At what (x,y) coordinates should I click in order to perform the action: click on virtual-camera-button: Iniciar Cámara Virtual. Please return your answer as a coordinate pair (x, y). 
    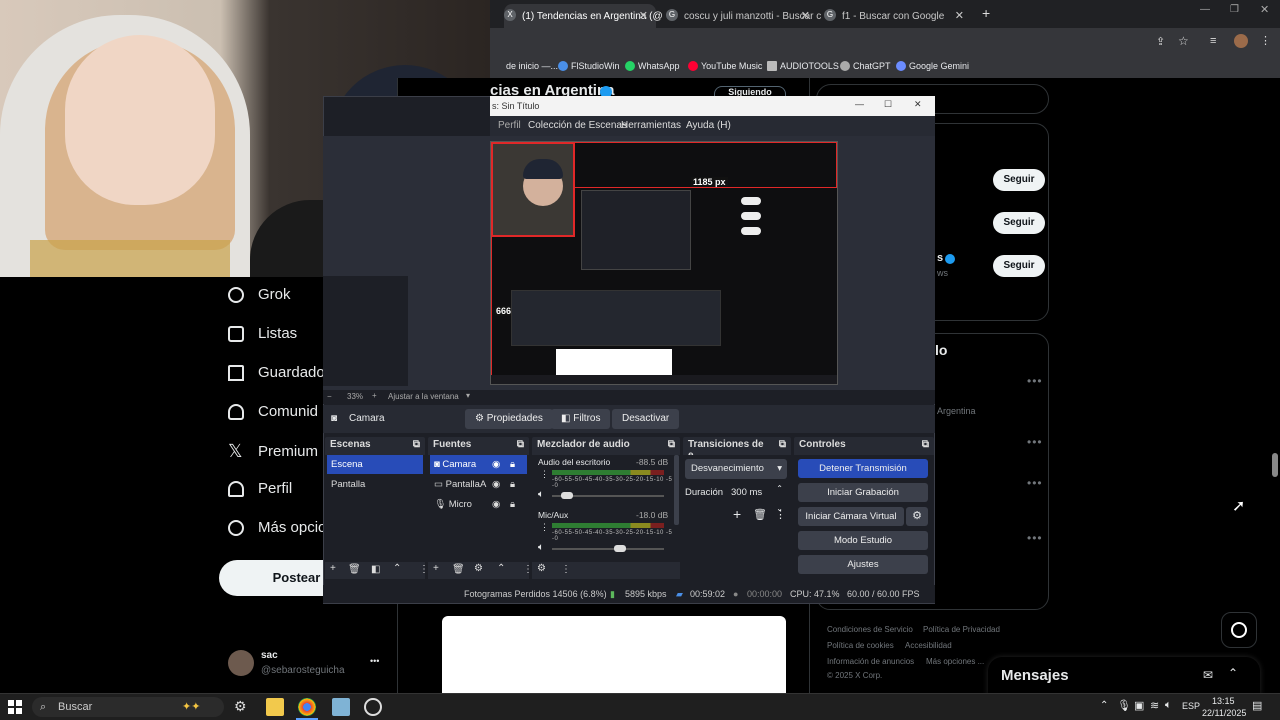
    Looking at the image, I should click on (851, 516).